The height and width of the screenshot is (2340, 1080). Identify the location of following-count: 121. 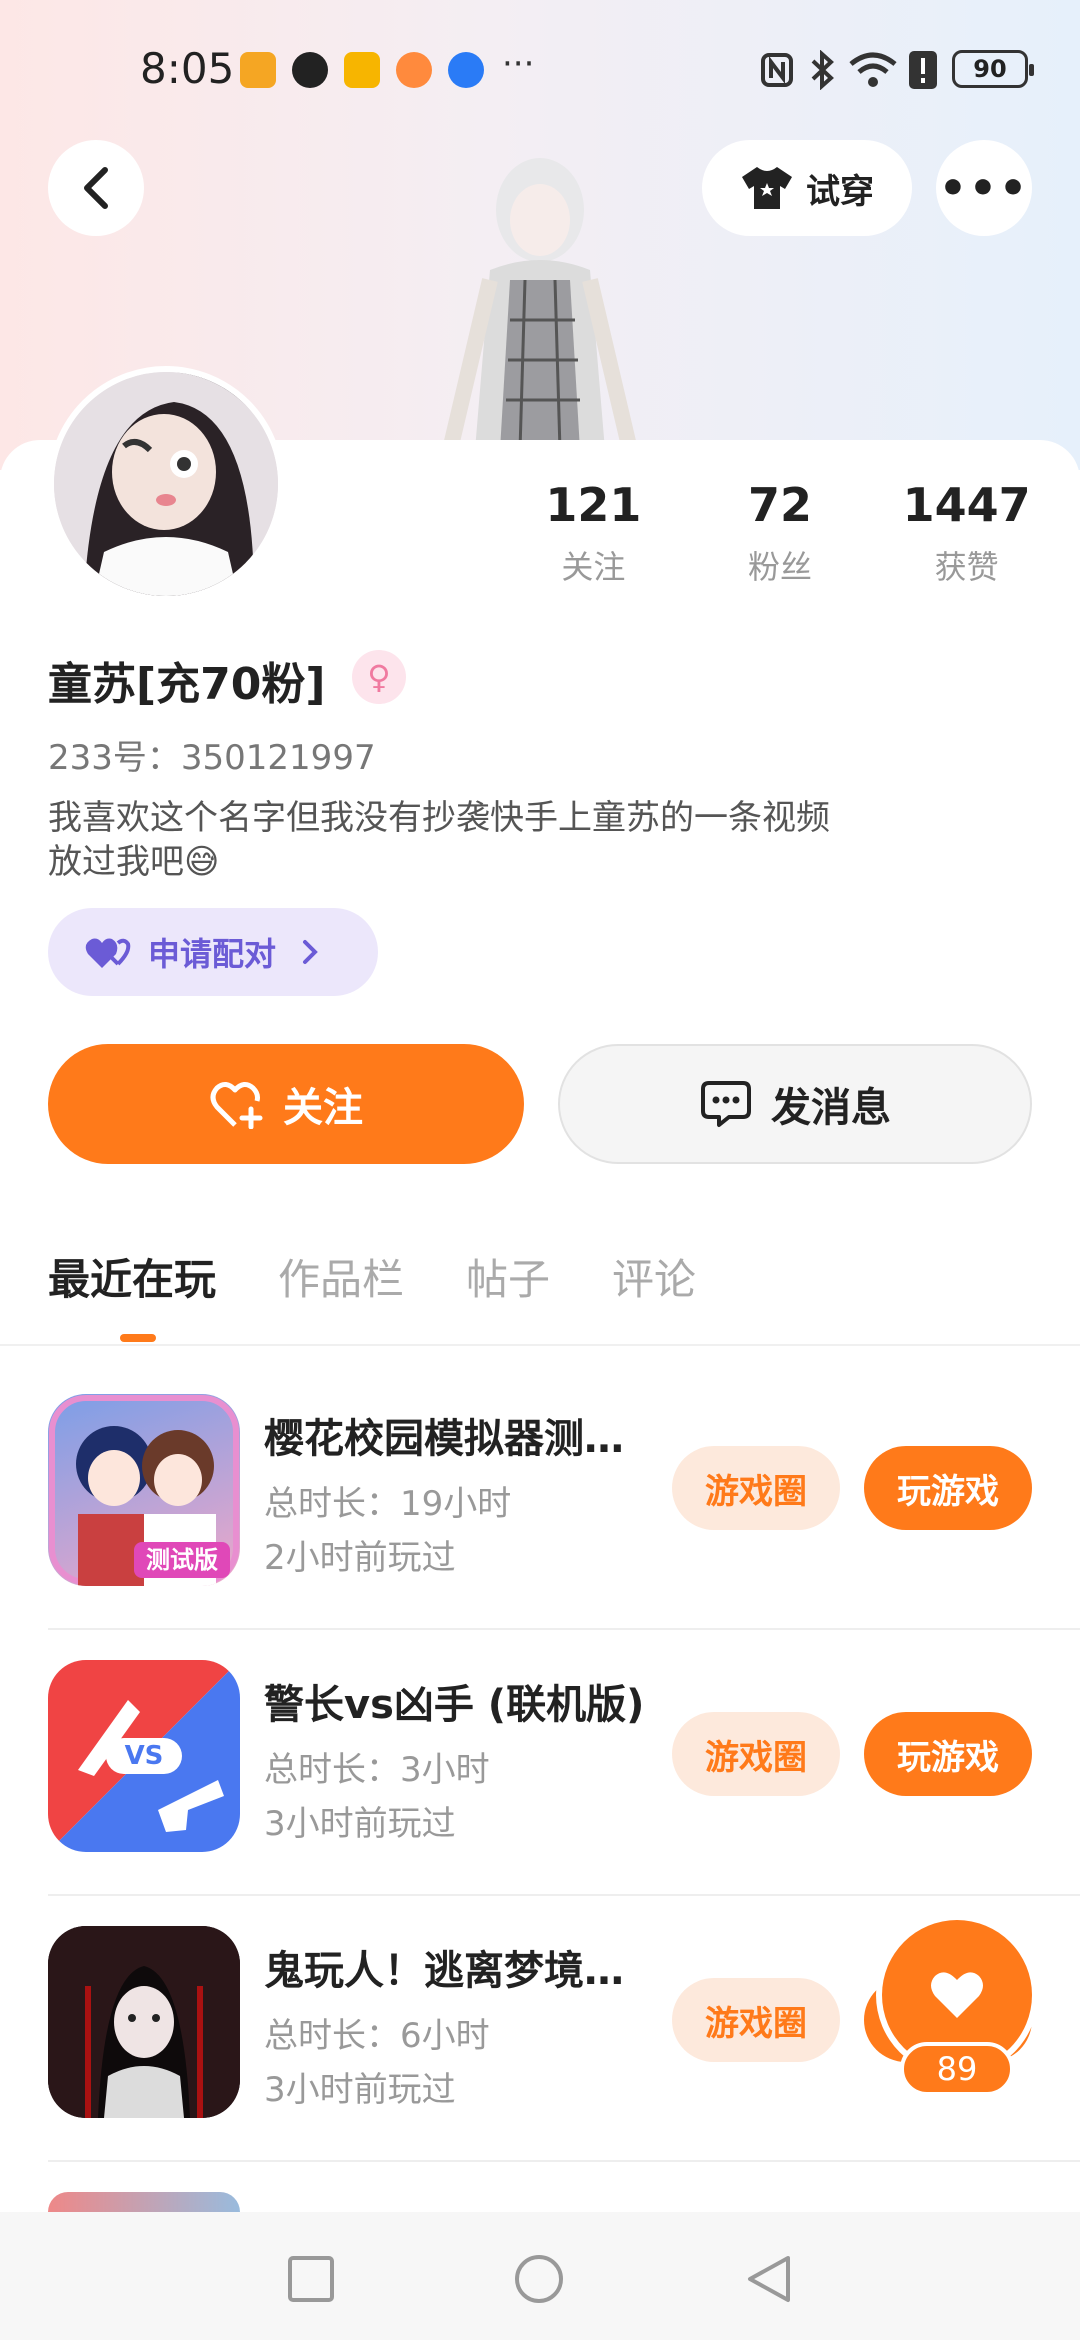
(593, 505).